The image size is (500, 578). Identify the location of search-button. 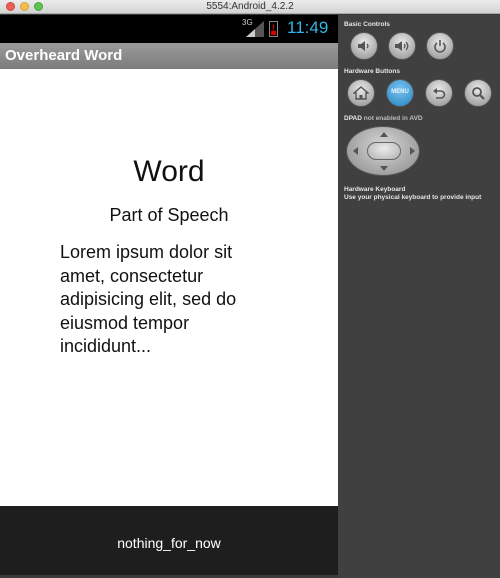
(478, 93).